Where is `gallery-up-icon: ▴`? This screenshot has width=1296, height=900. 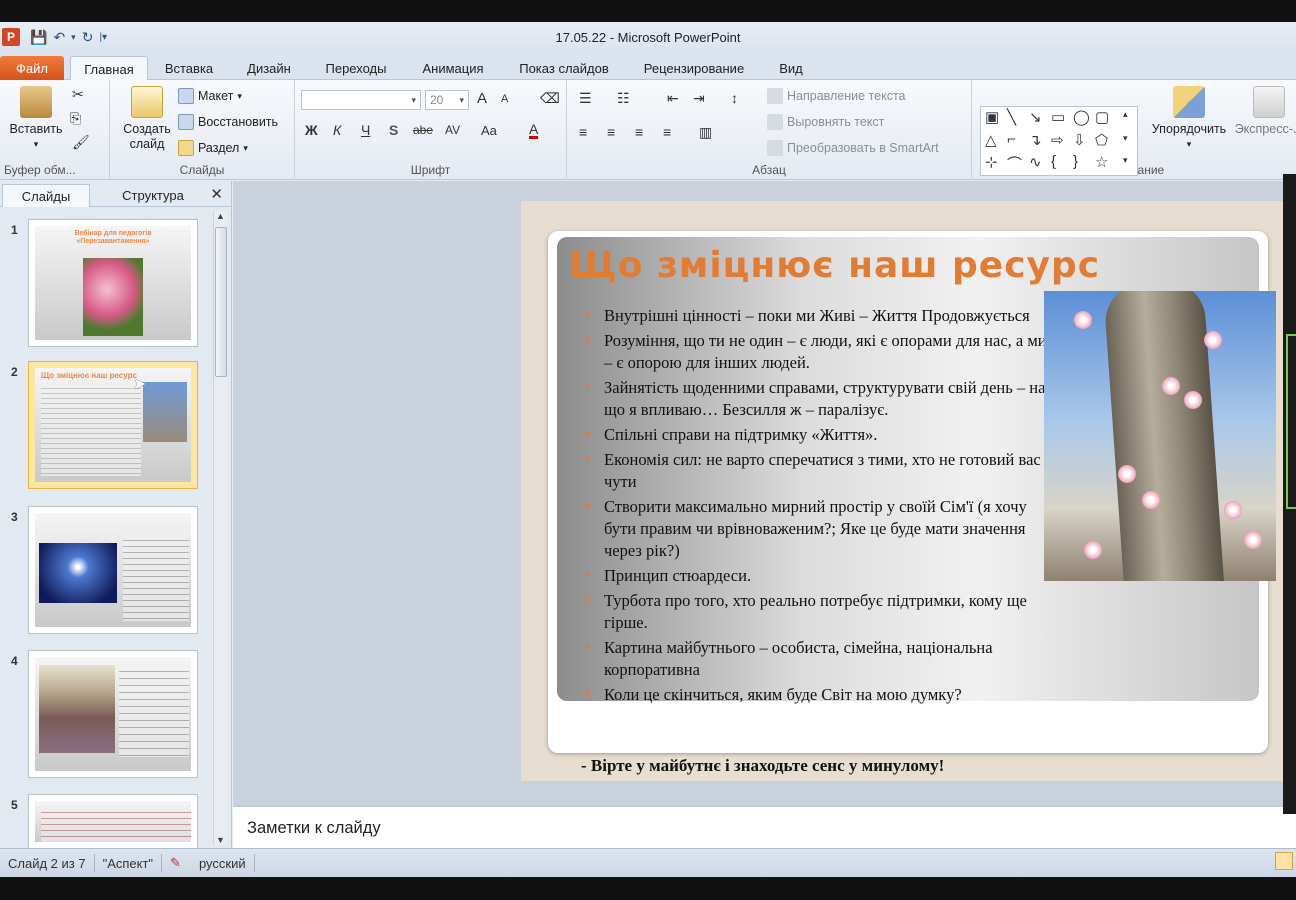
gallery-up-icon: ▴ is located at coordinates (1125, 114).